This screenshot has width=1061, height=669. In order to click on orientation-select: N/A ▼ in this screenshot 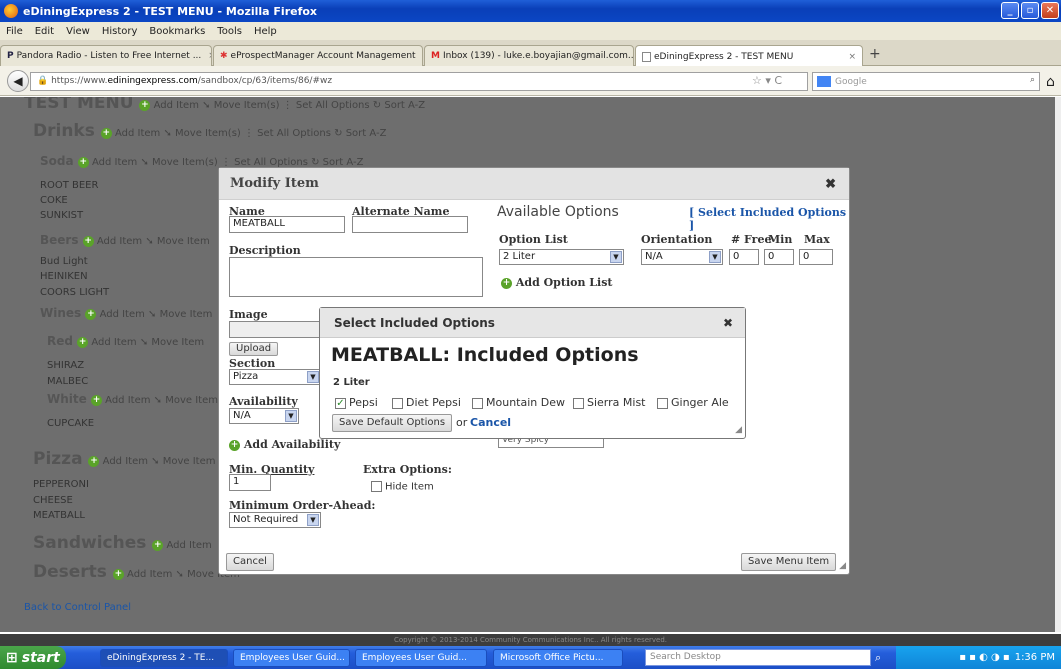, I will do `click(682, 257)`.